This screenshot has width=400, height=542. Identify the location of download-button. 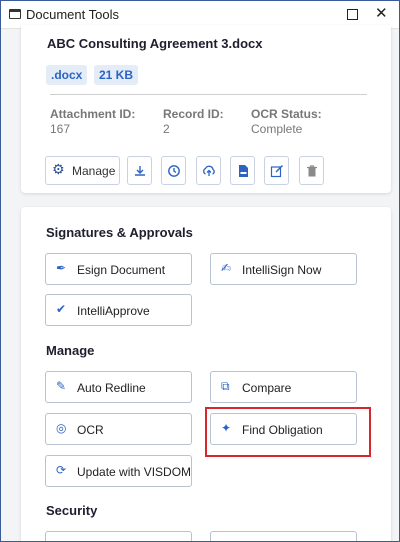
(139, 170).